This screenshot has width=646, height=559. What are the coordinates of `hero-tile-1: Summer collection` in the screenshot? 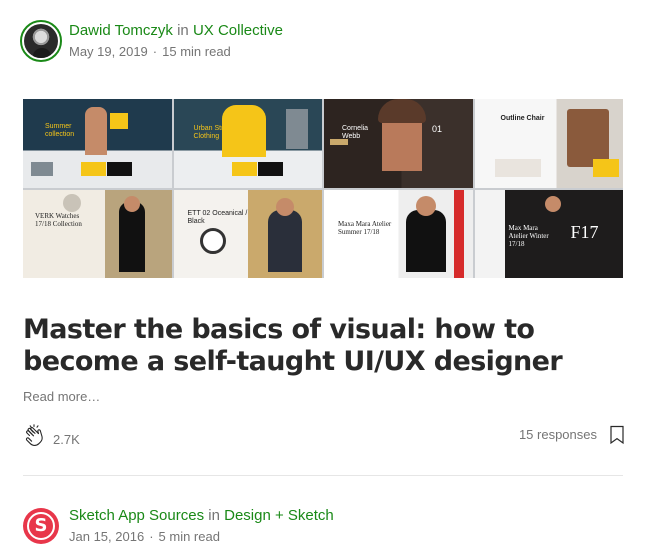 It's located at (97, 143).